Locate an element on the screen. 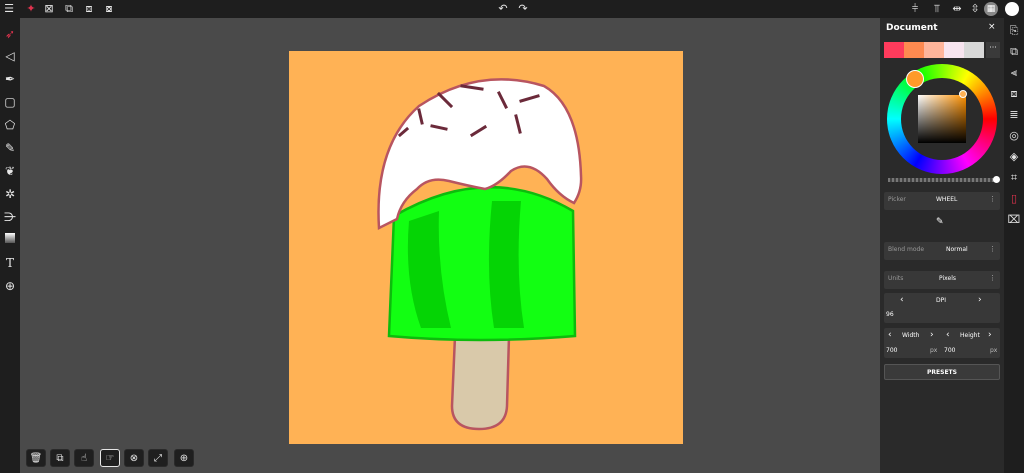  distribute-horizontal-icon: ⇹ is located at coordinates (957, 9).